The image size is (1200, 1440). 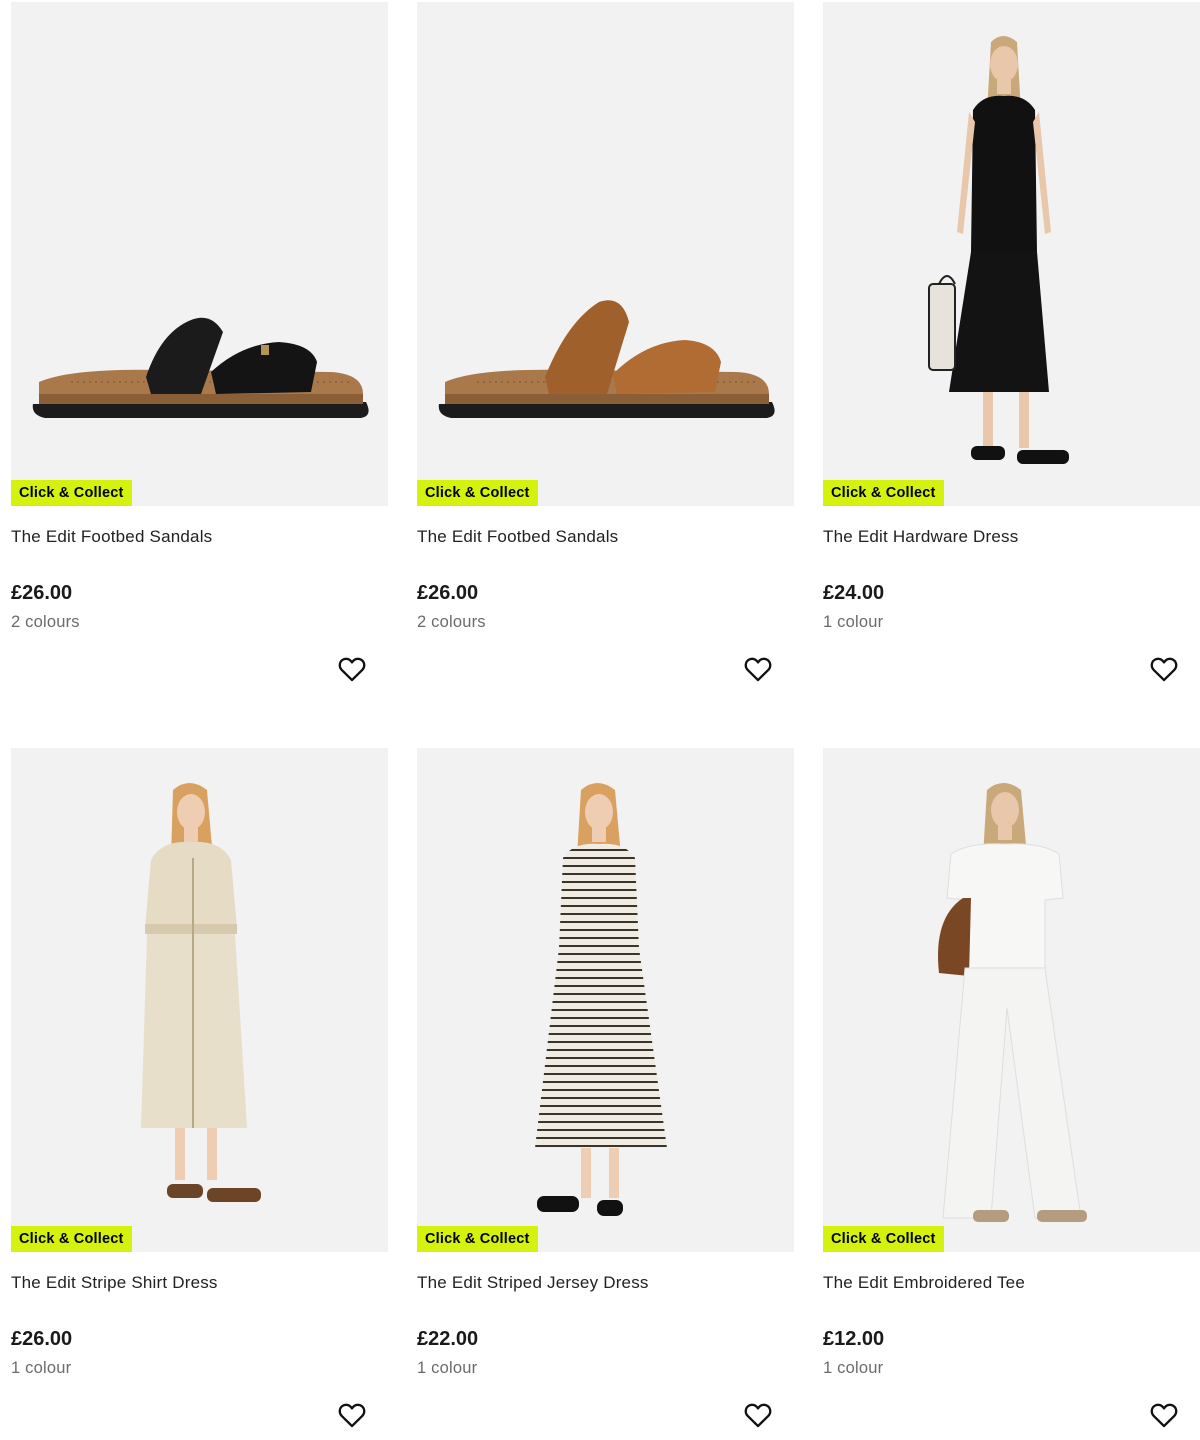 I want to click on striped-jersey-dress-model-image, so click(x=601, y=999).